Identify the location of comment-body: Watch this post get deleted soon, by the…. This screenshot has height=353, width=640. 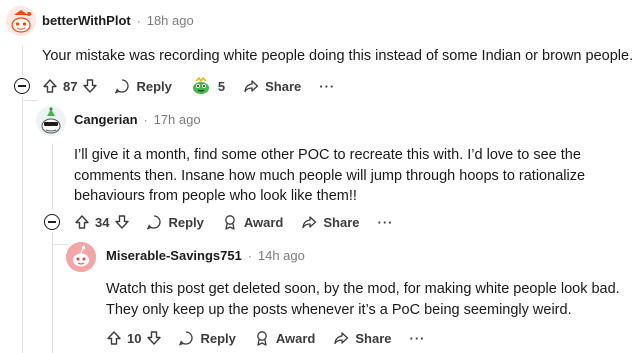
(363, 299).